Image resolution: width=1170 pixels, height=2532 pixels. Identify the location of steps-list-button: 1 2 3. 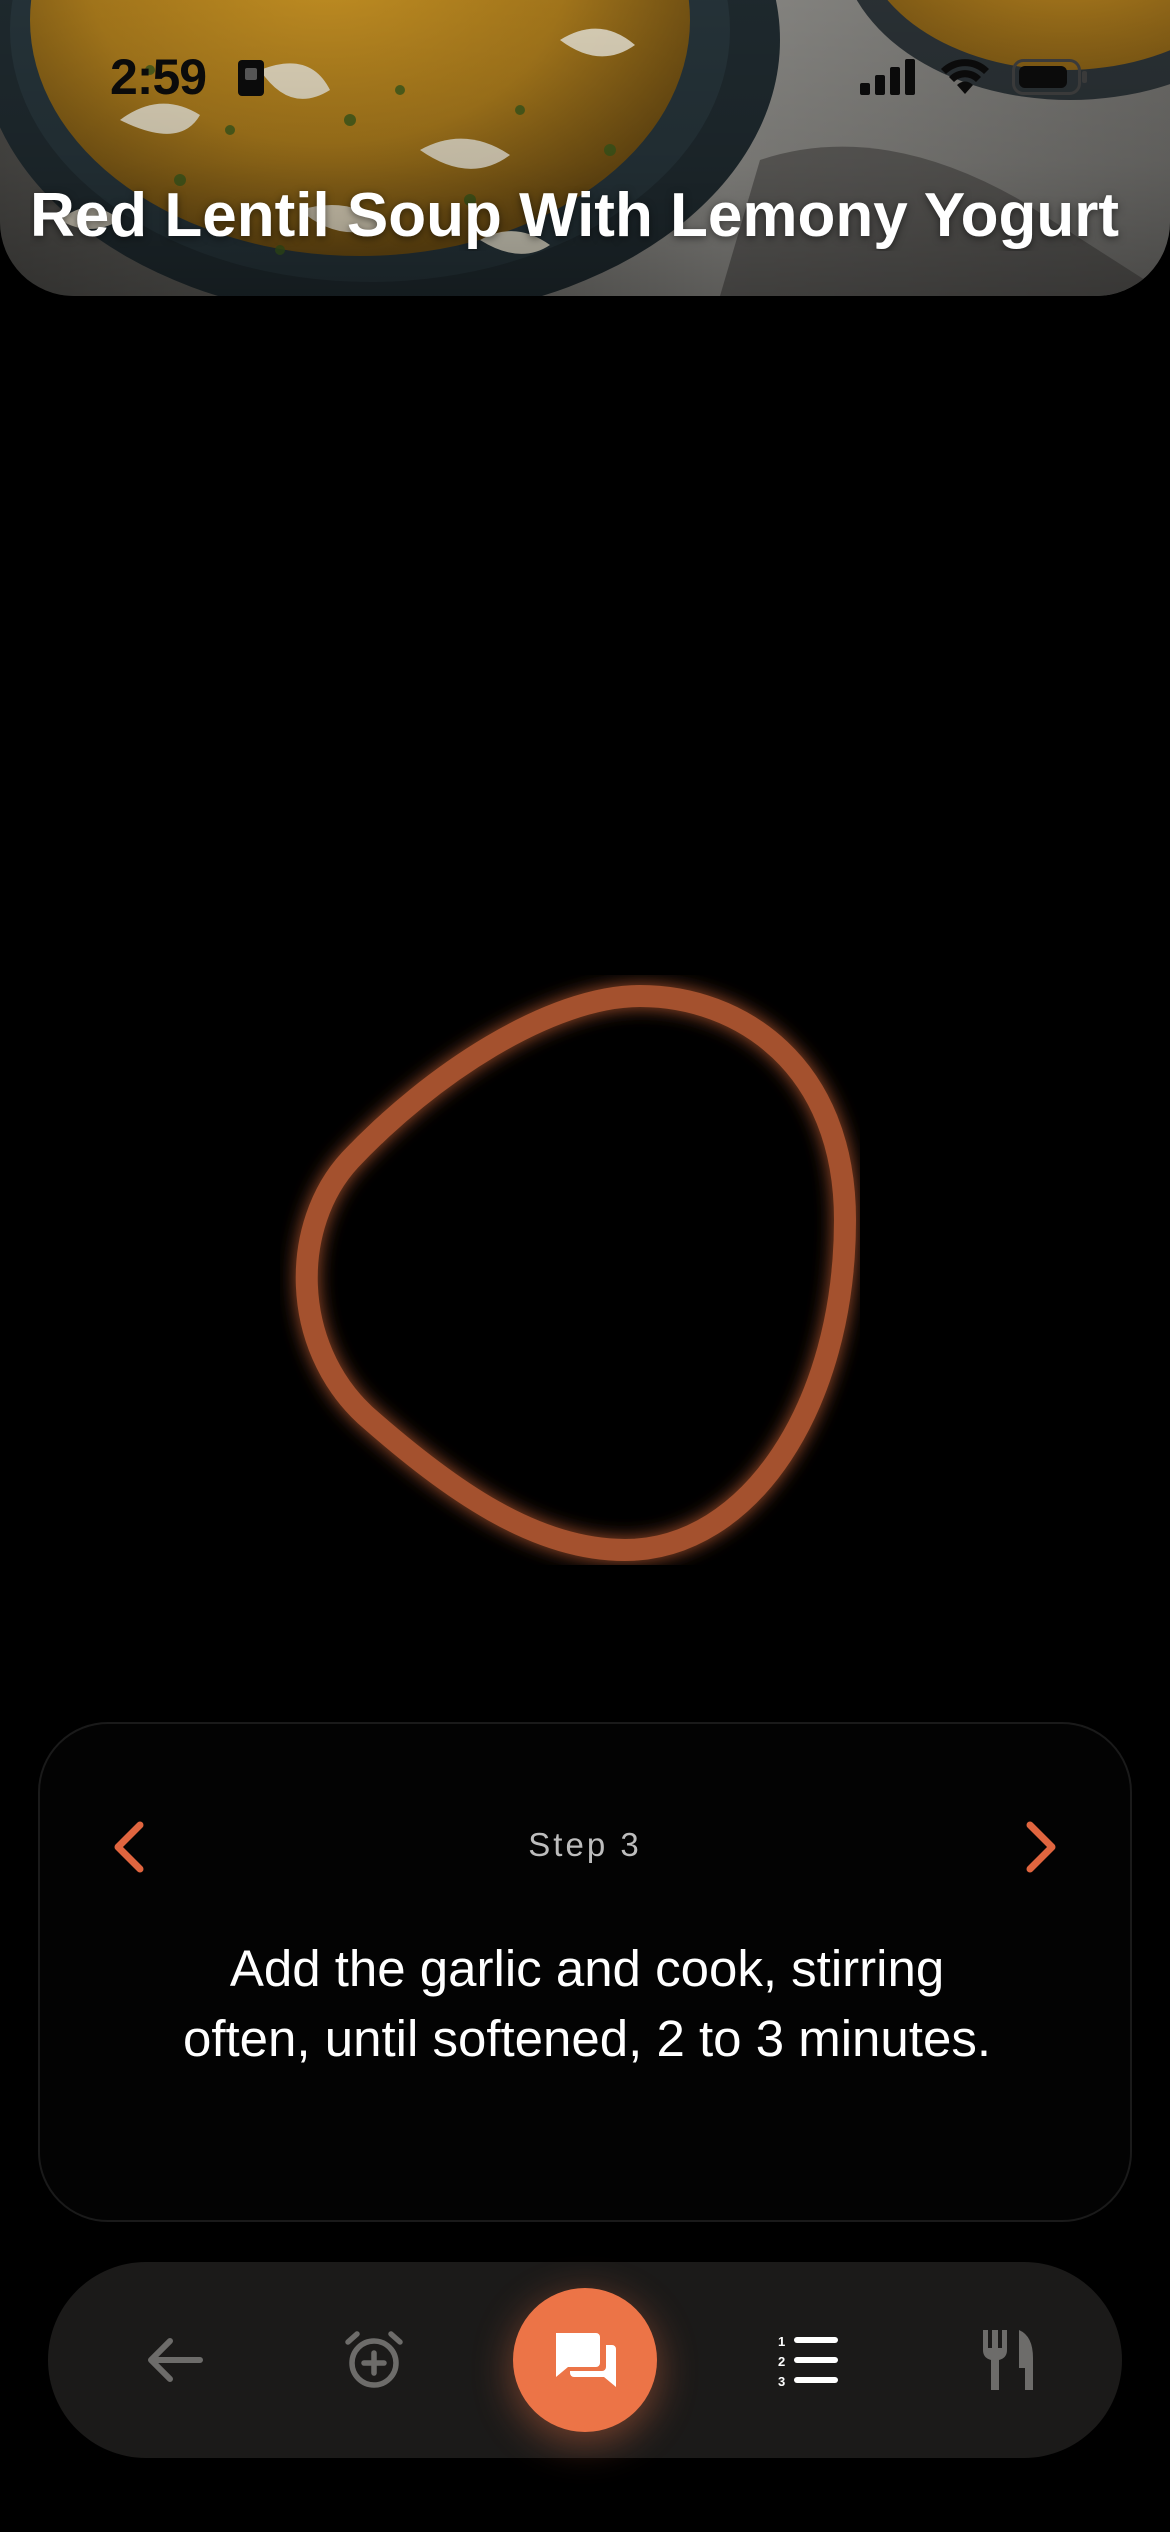
(808, 2360).